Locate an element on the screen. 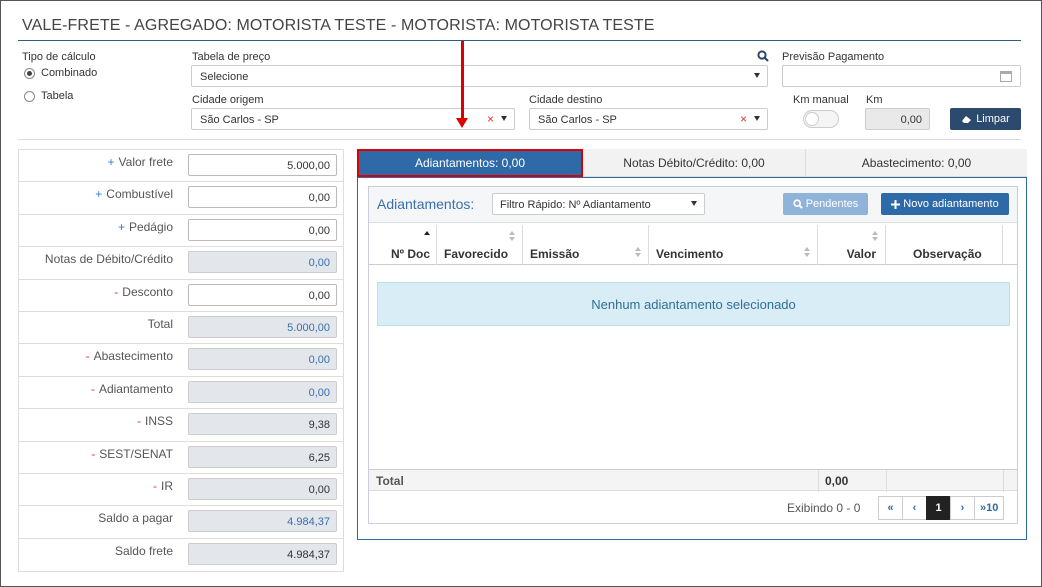 Image resolution: width=1042 pixels, height=587 pixels. limpar-button: Limpar is located at coordinates (985, 119).